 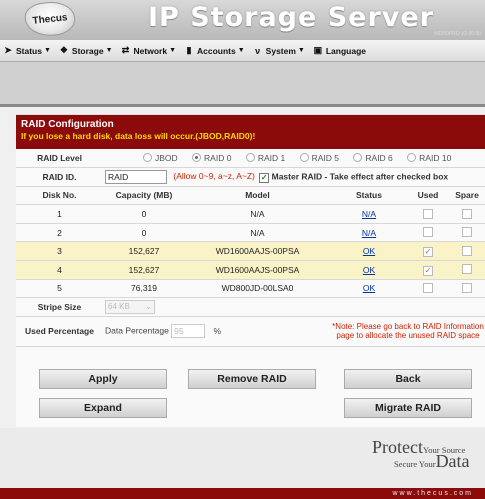 What do you see at coordinates (27, 50) in the screenshot?
I see `menu-status: ➤ Status ▼` at bounding box center [27, 50].